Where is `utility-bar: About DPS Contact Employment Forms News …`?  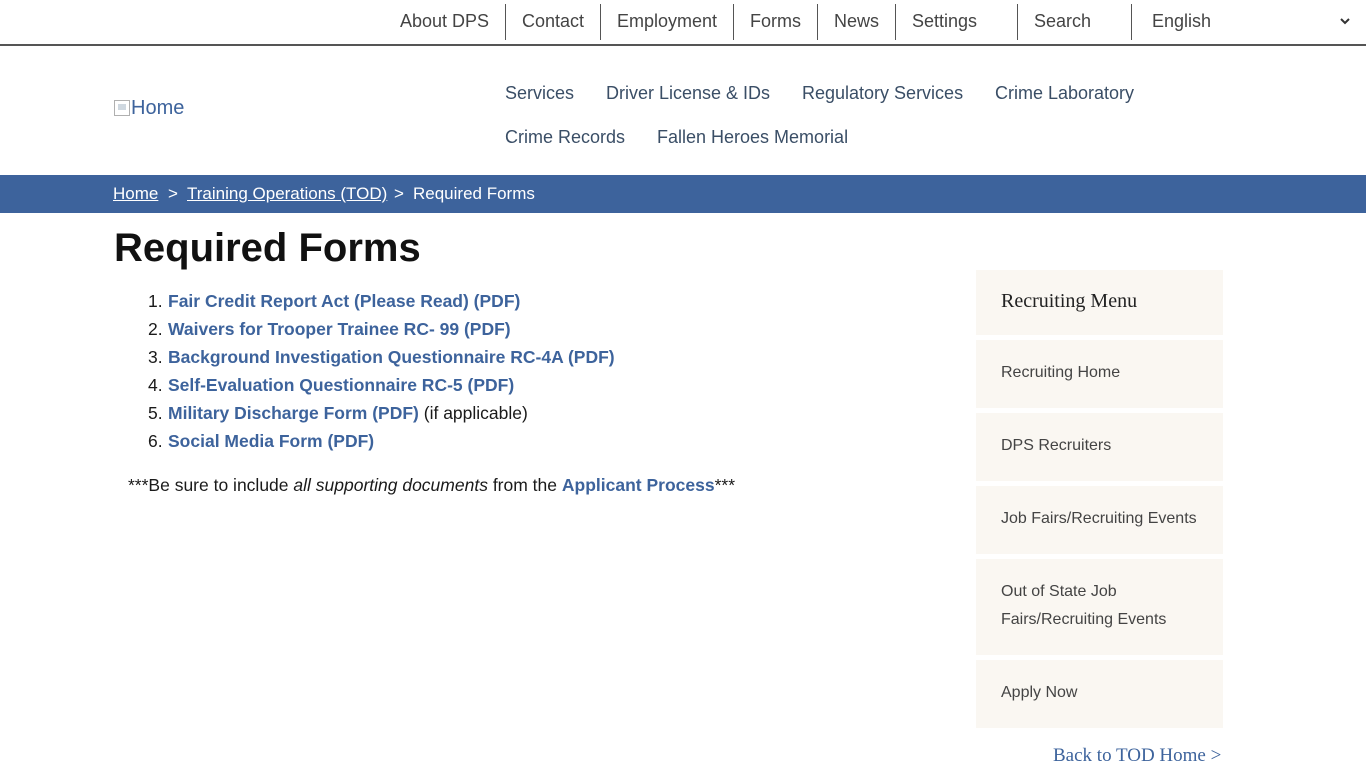 utility-bar: About DPS Contact Employment Forms News … is located at coordinates (683, 23).